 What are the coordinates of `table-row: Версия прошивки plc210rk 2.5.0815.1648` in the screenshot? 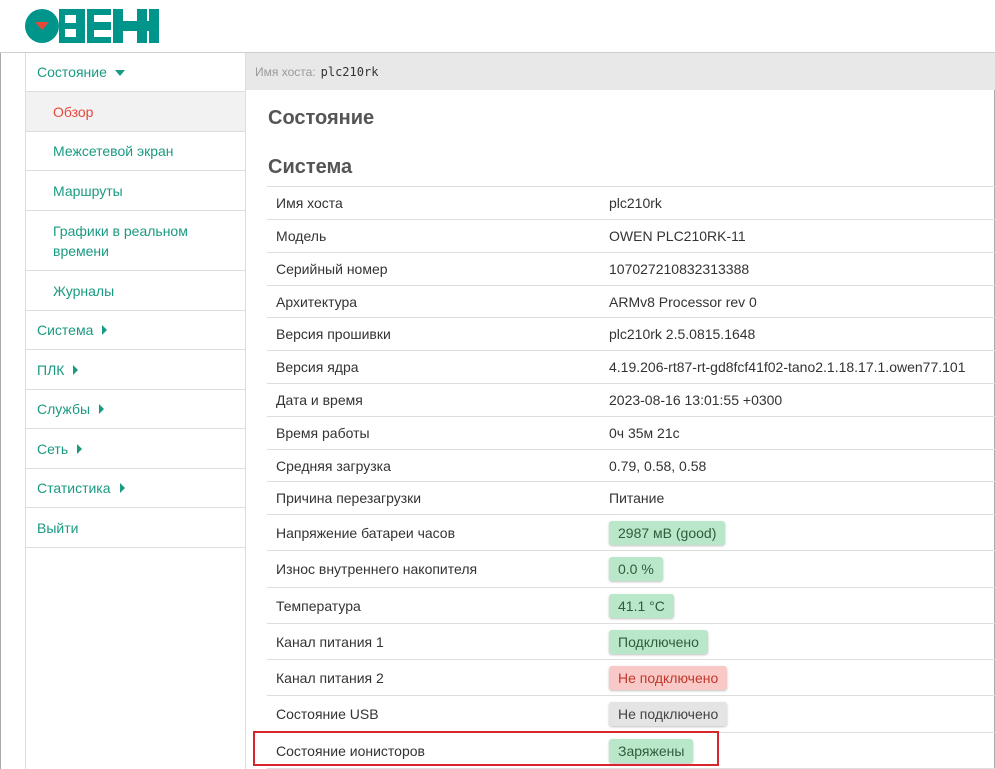 It's located at (631, 334).